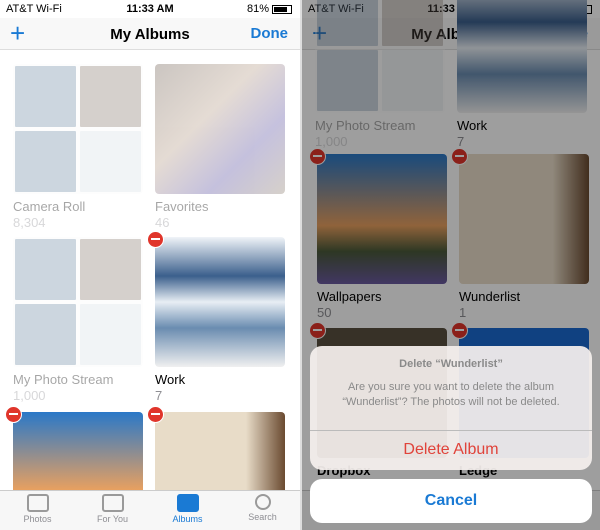 The image size is (600, 530). What do you see at coordinates (170, 379) in the screenshot?
I see `album-name: Work` at bounding box center [170, 379].